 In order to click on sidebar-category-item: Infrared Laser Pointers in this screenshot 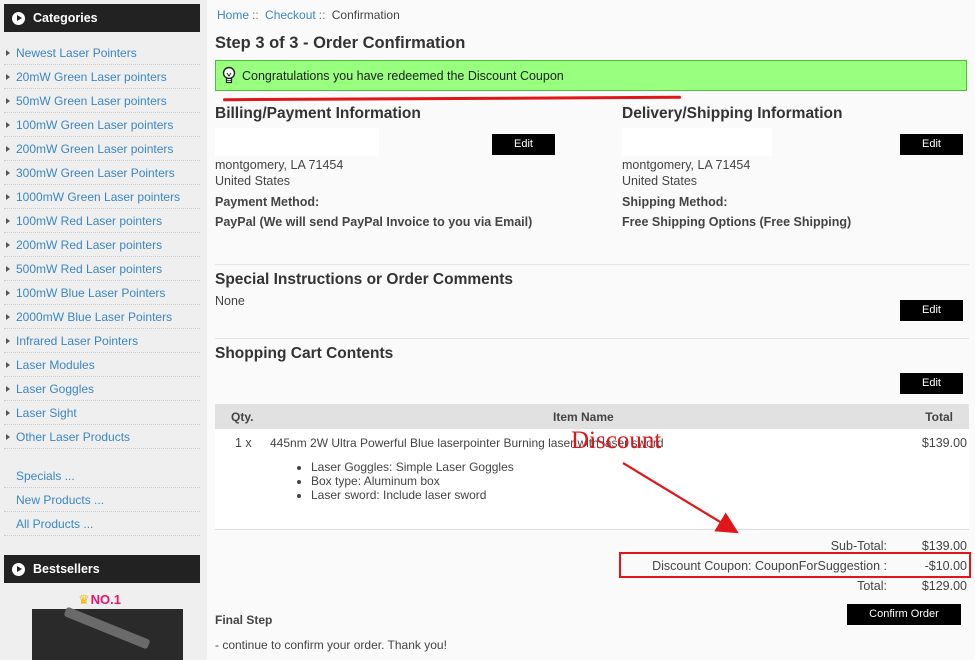, I will do `click(102, 341)`.